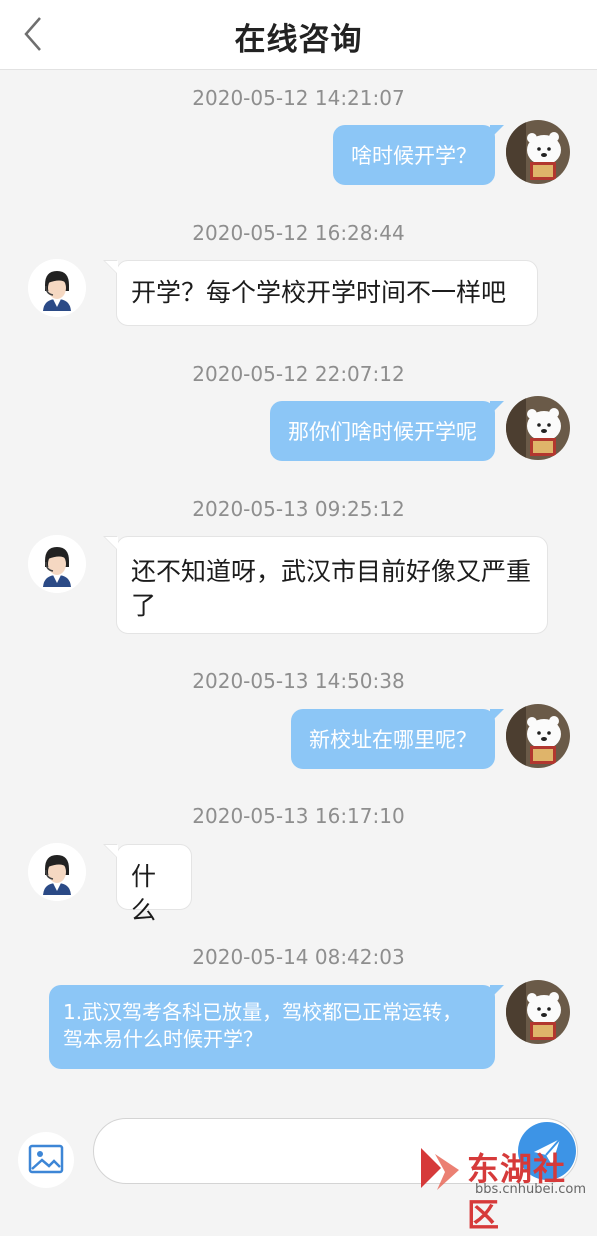 This screenshot has height=1236, width=597. I want to click on message-timestamp: 2020-05-12 14:21:07, so click(298, 98).